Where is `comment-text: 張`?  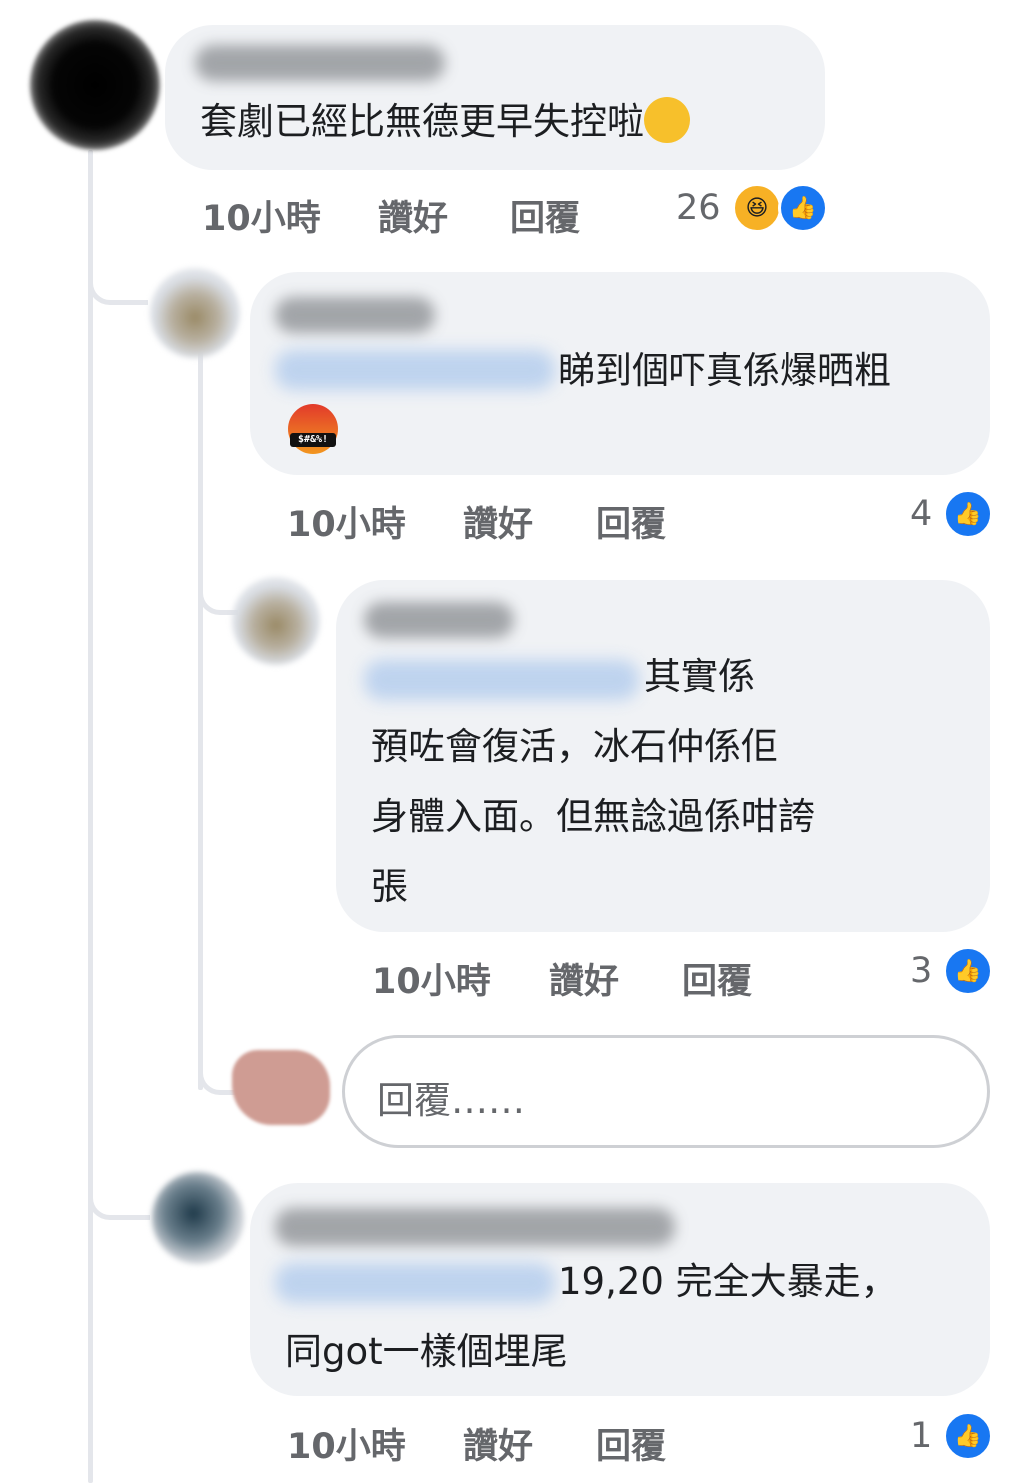 comment-text: 張 is located at coordinates (389, 886).